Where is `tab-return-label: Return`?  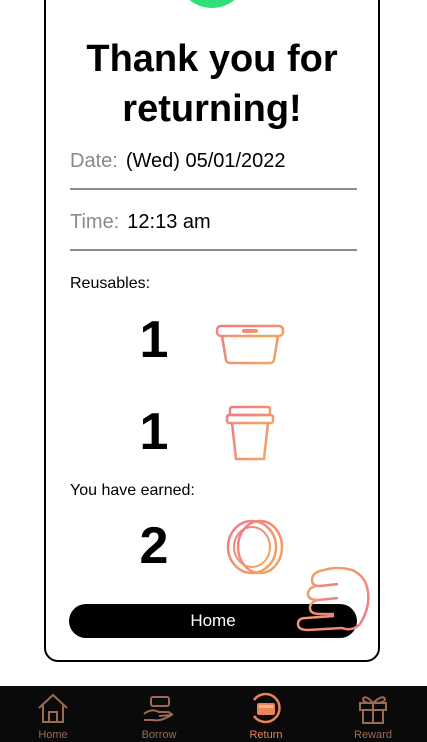
tab-return-label: Return is located at coordinates (266, 735).